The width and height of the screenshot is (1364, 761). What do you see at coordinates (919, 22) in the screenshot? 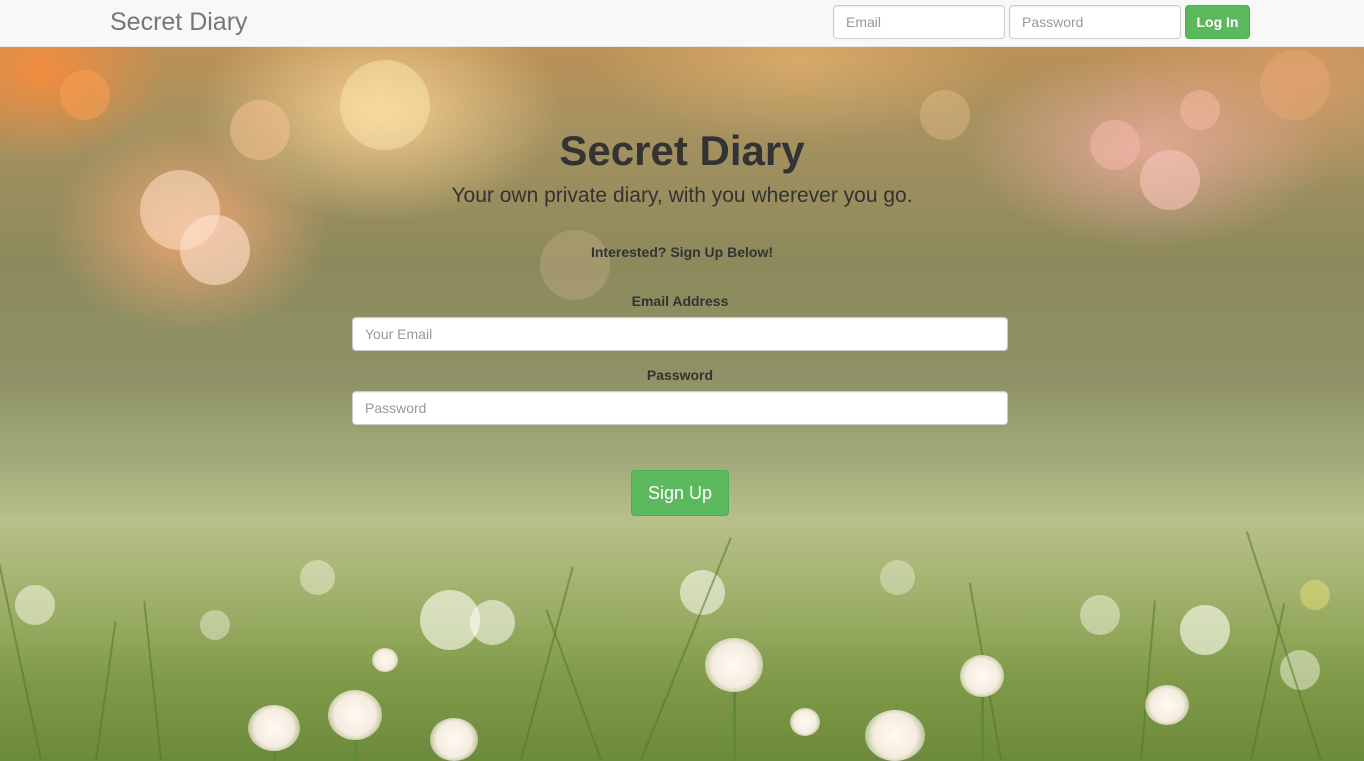
I see `navbar-email-input` at bounding box center [919, 22].